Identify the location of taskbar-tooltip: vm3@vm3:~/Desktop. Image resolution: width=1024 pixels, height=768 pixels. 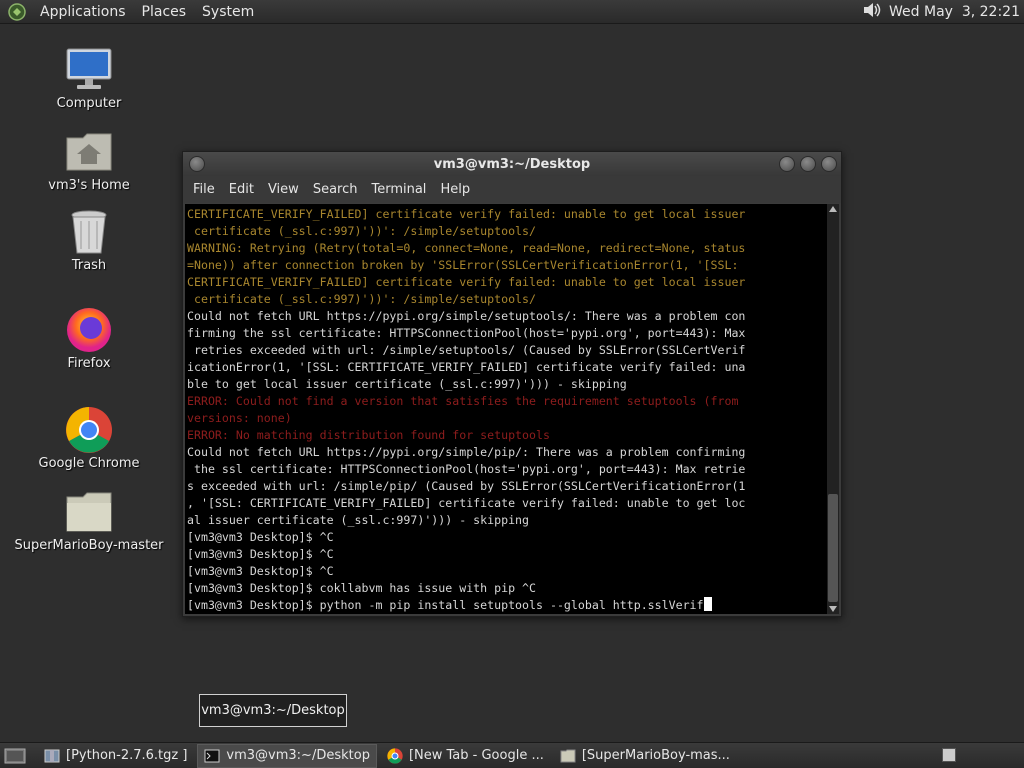
(273, 710).